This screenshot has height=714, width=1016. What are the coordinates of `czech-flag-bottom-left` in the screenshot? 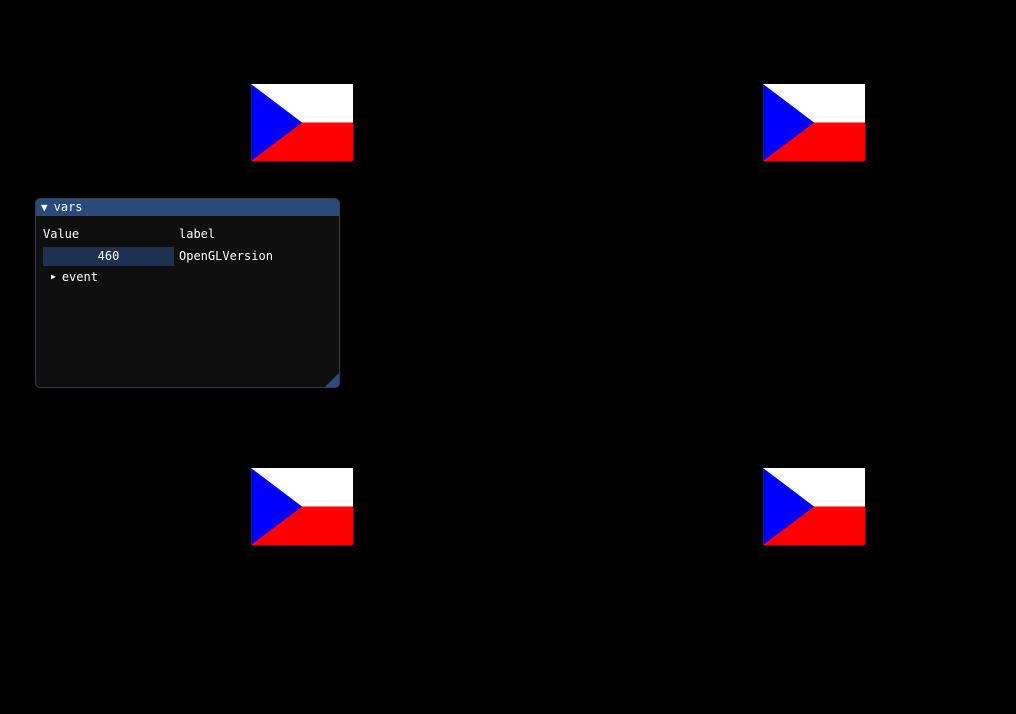 It's located at (302, 506).